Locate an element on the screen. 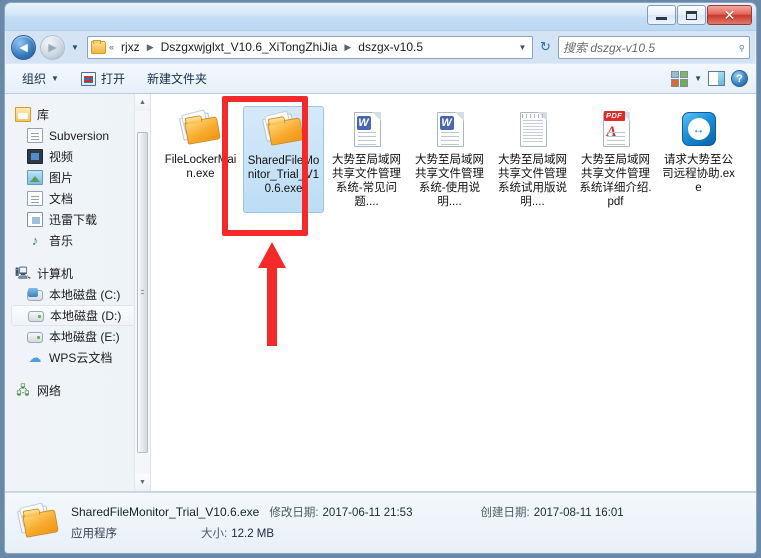  status-line-2: 应用程序 大小: 12.2 MB is located at coordinates (347, 533).